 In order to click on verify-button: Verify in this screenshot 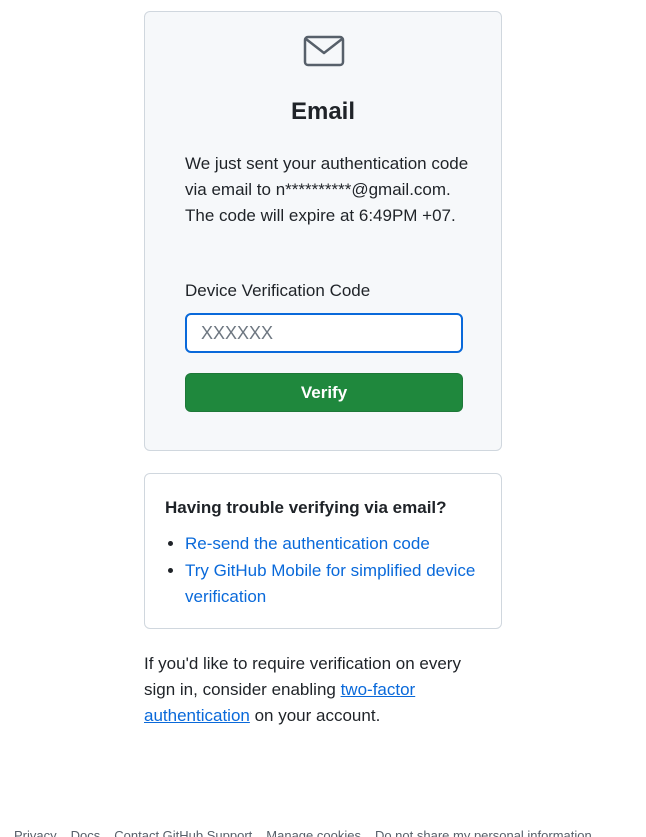, I will do `click(324, 392)`.